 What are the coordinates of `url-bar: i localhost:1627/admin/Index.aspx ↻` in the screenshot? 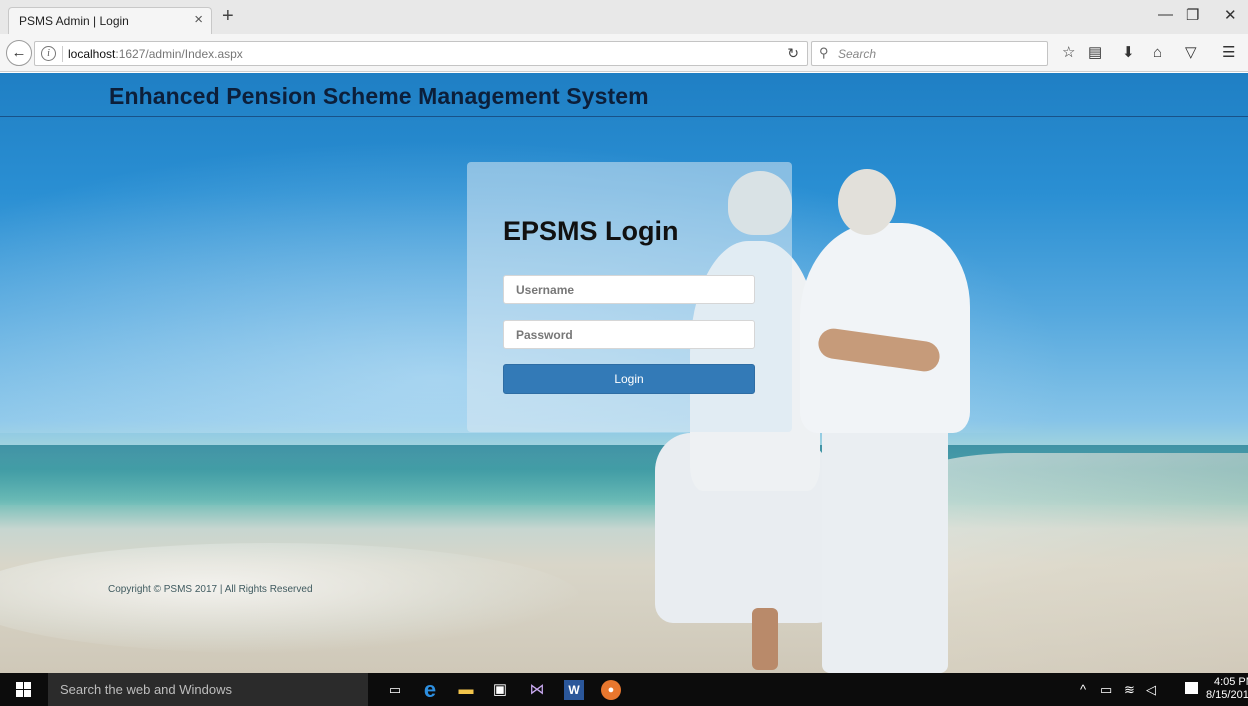 It's located at (421, 53).